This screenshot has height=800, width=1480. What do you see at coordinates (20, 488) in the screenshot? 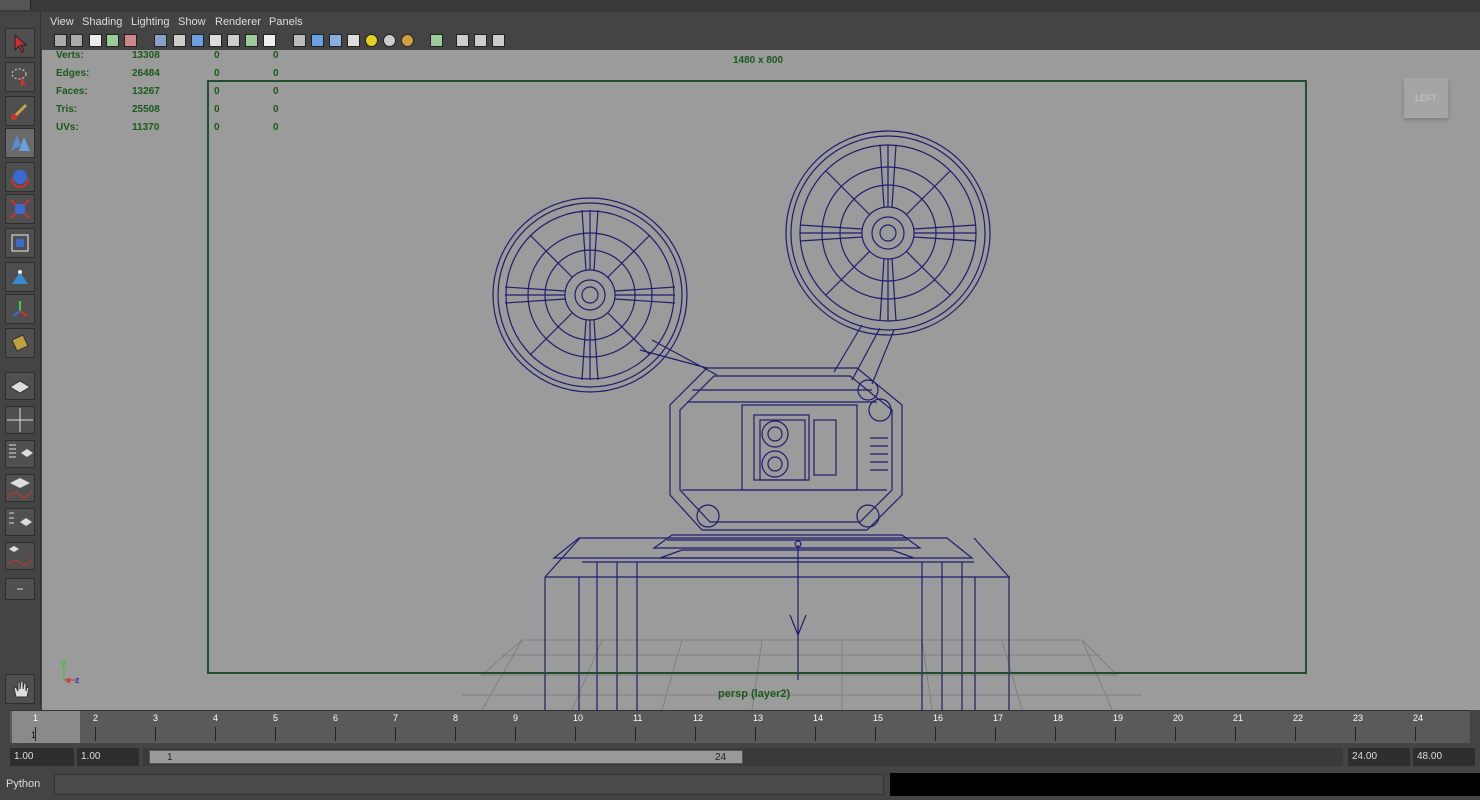
I see `layout-persp-graph-icon` at bounding box center [20, 488].